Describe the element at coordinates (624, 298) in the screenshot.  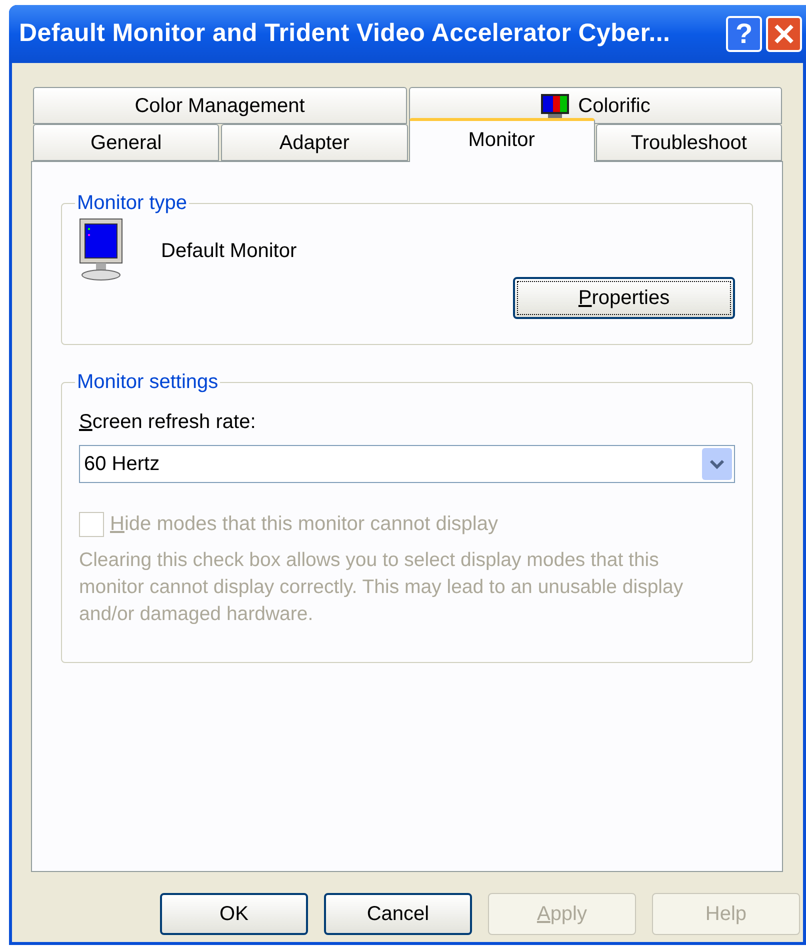
I see `properties-button: Properties` at that location.